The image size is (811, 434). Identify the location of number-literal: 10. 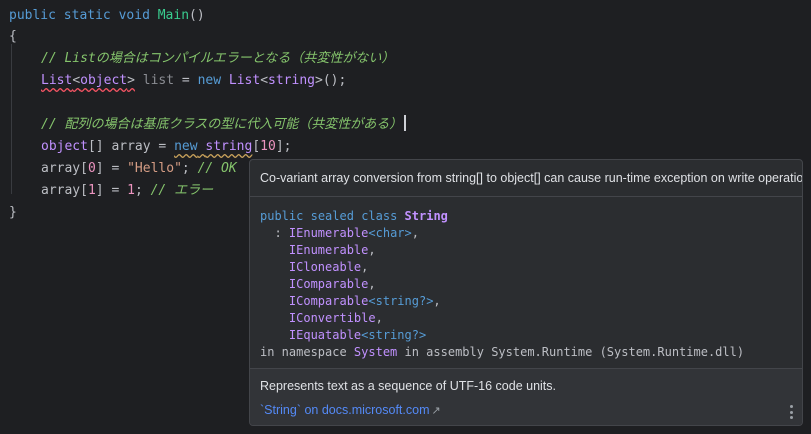
(268, 146).